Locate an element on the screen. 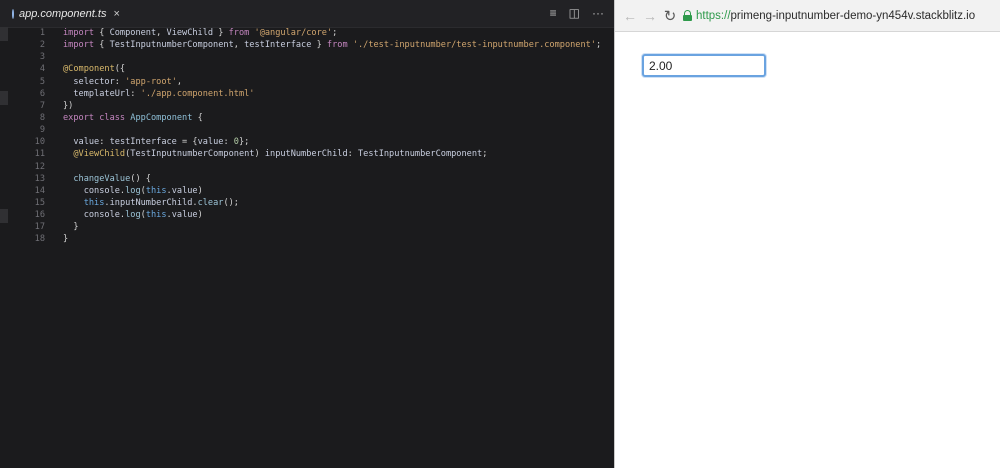 The width and height of the screenshot is (1000, 468). code-token: './app.component.html' is located at coordinates (197, 93).